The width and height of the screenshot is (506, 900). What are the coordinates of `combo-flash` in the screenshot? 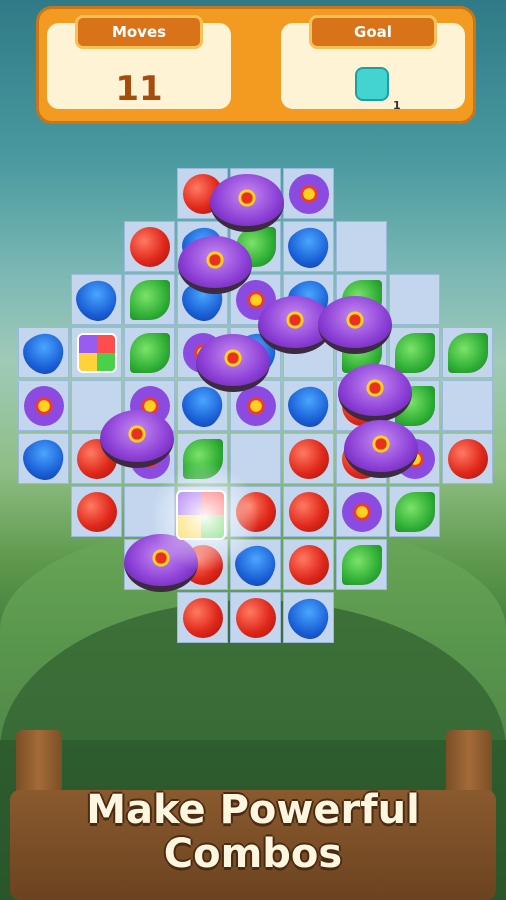 It's located at (205, 517).